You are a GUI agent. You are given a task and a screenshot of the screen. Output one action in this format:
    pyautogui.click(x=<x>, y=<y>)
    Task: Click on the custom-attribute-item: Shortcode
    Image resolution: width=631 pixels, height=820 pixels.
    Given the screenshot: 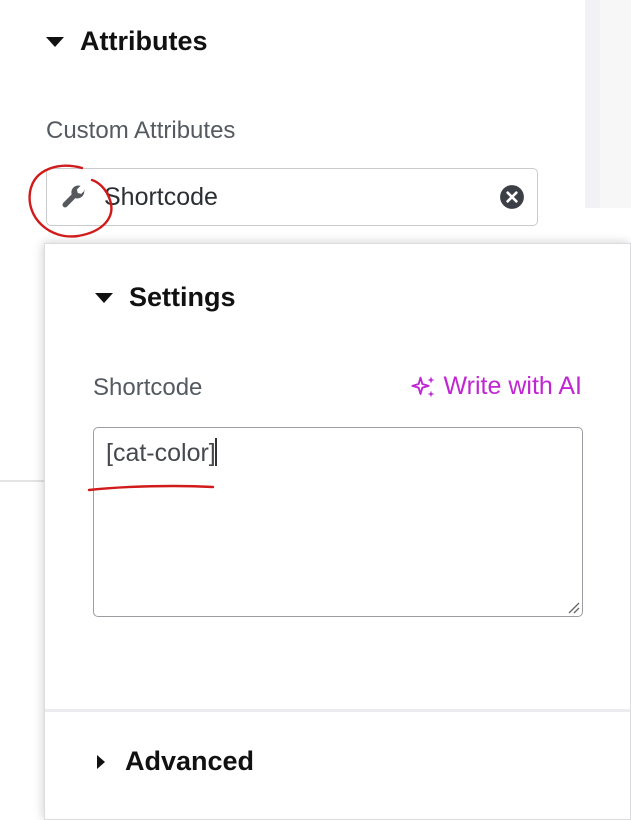 What is the action you would take?
    pyautogui.click(x=292, y=197)
    